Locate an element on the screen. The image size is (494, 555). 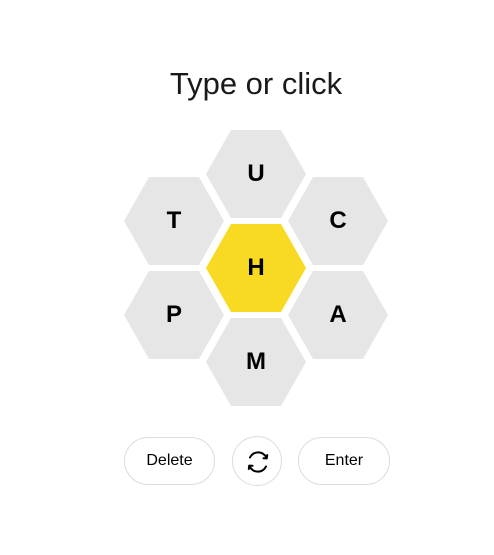
prompt-text: Type or click is located at coordinates (256, 83).